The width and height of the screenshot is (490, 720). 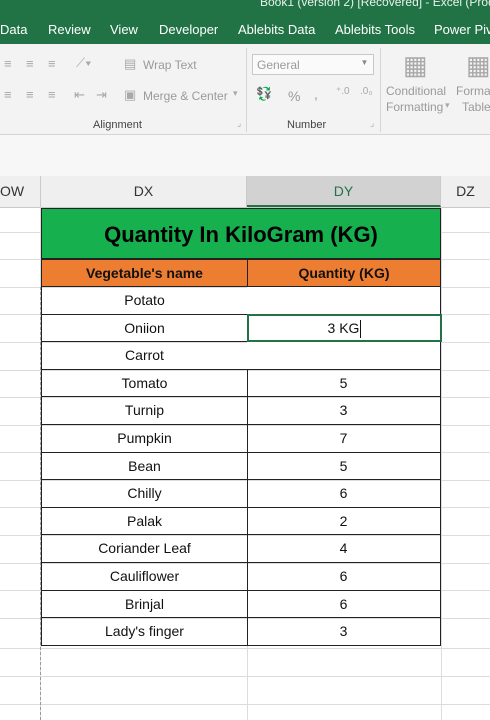 I want to click on menu-power-pivot: Power Pivo, so click(x=462, y=29).